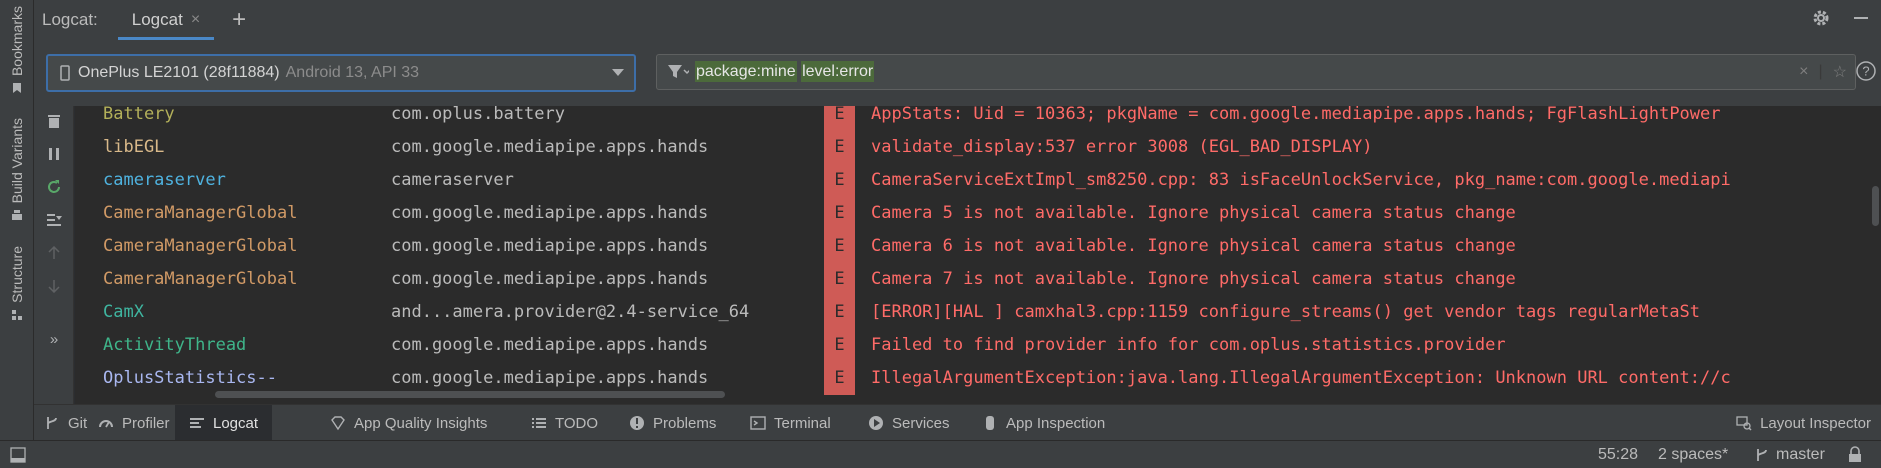 This screenshot has height=468, width=1881. I want to click on build-variants-icon, so click(17, 215).